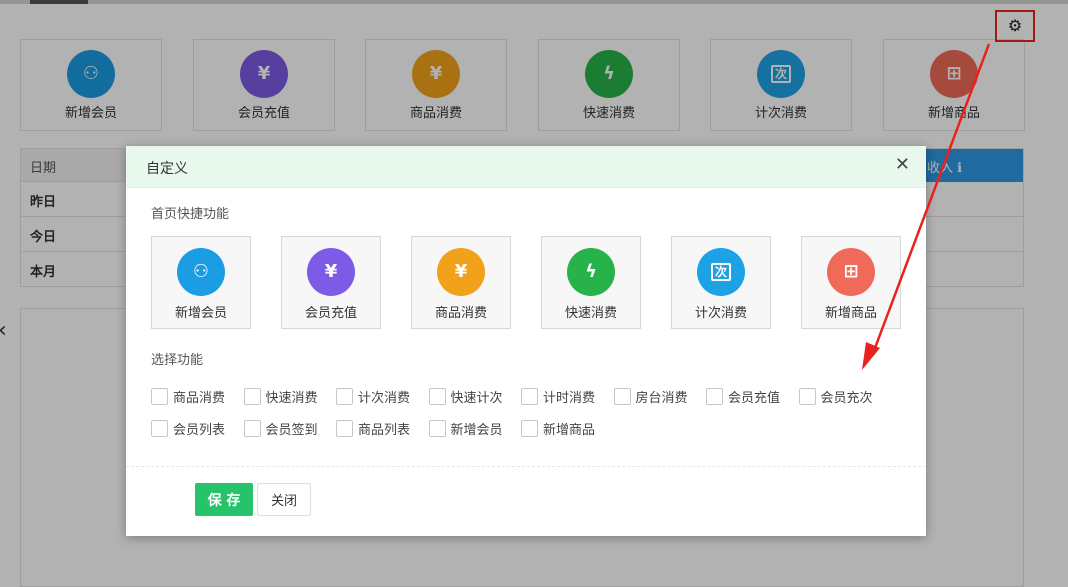  What do you see at coordinates (199, 430) in the screenshot?
I see `option-label: 会员列表` at bounding box center [199, 430].